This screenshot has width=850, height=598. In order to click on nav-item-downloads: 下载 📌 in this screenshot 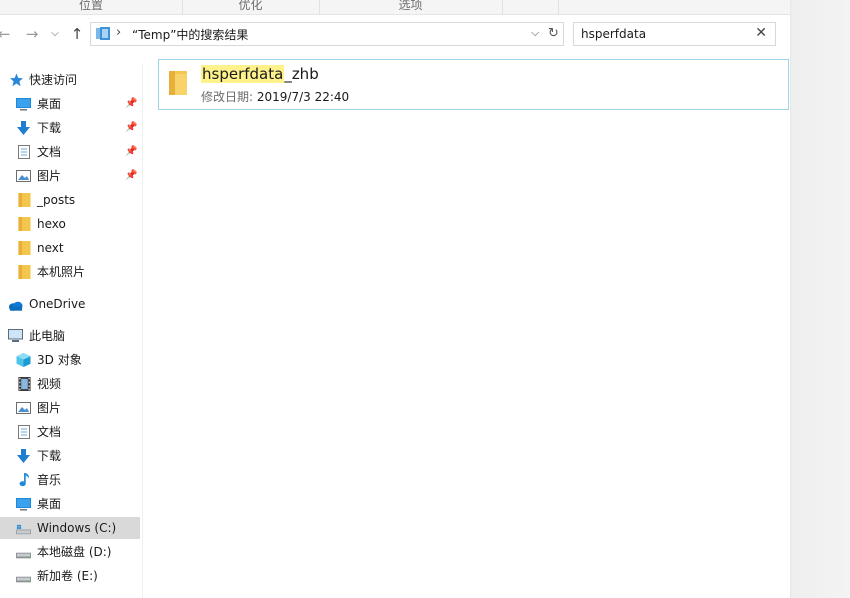, I will do `click(70, 128)`.